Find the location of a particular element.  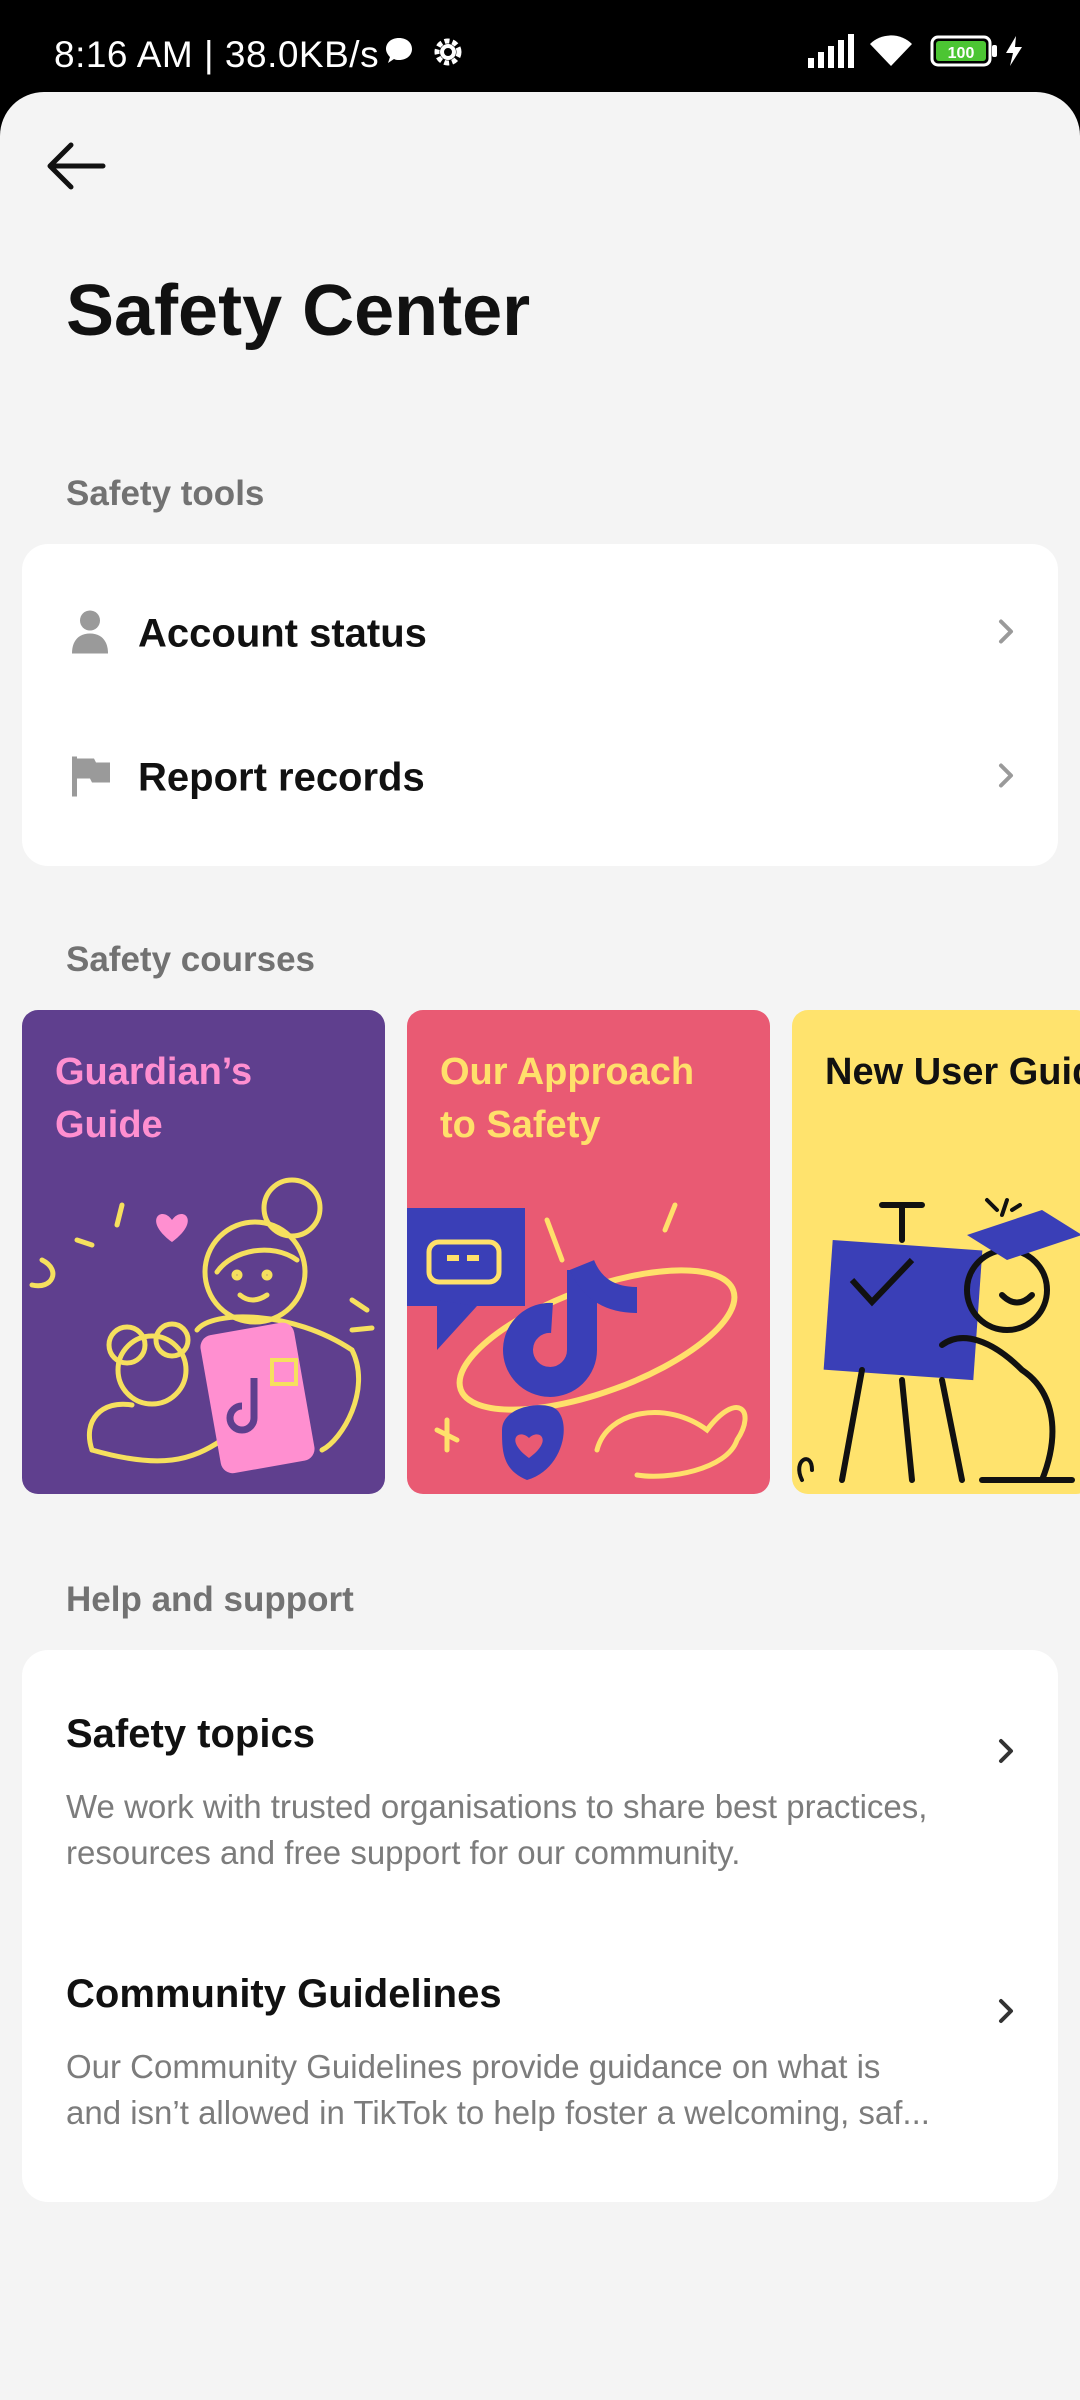

chat-bubble-icon is located at coordinates (399, 53).